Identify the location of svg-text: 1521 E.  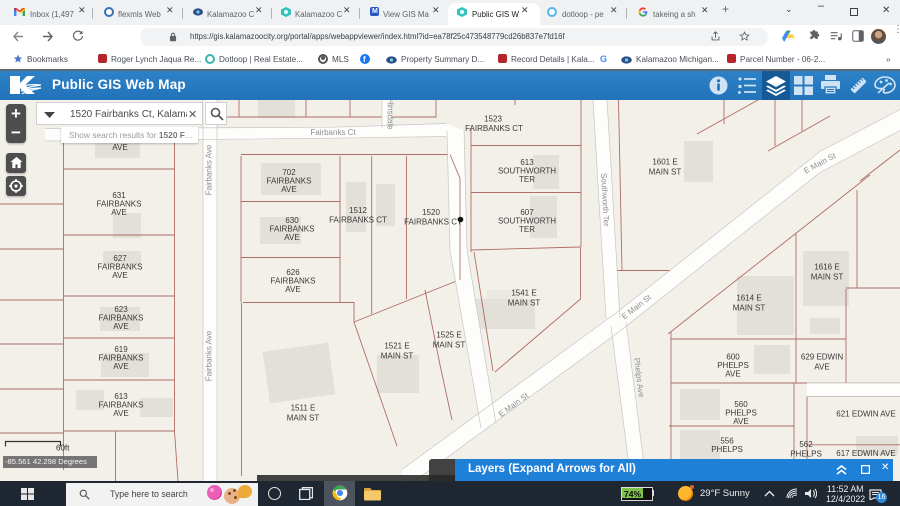
(396, 346).